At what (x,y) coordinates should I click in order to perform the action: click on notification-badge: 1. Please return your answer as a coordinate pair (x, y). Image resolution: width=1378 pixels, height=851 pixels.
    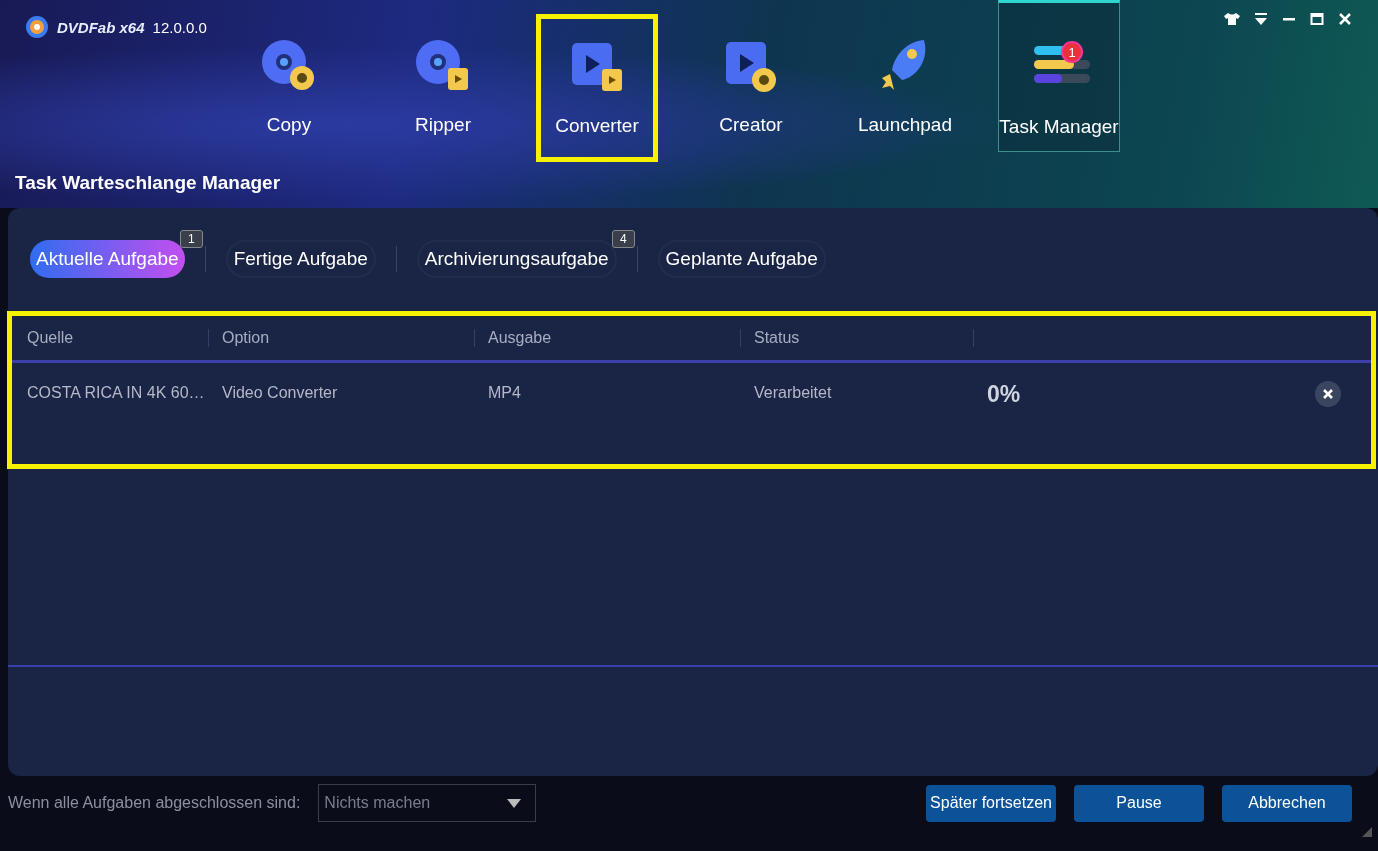
    Looking at the image, I should click on (1072, 52).